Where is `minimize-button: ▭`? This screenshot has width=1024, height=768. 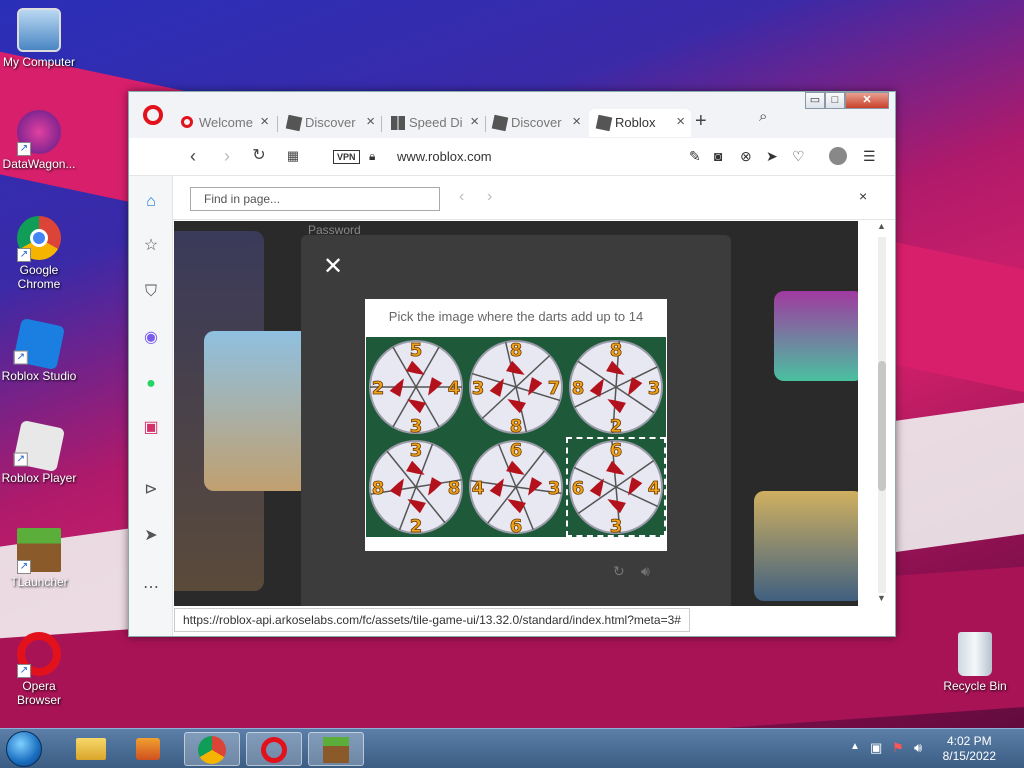
minimize-button: ▭ is located at coordinates (815, 100).